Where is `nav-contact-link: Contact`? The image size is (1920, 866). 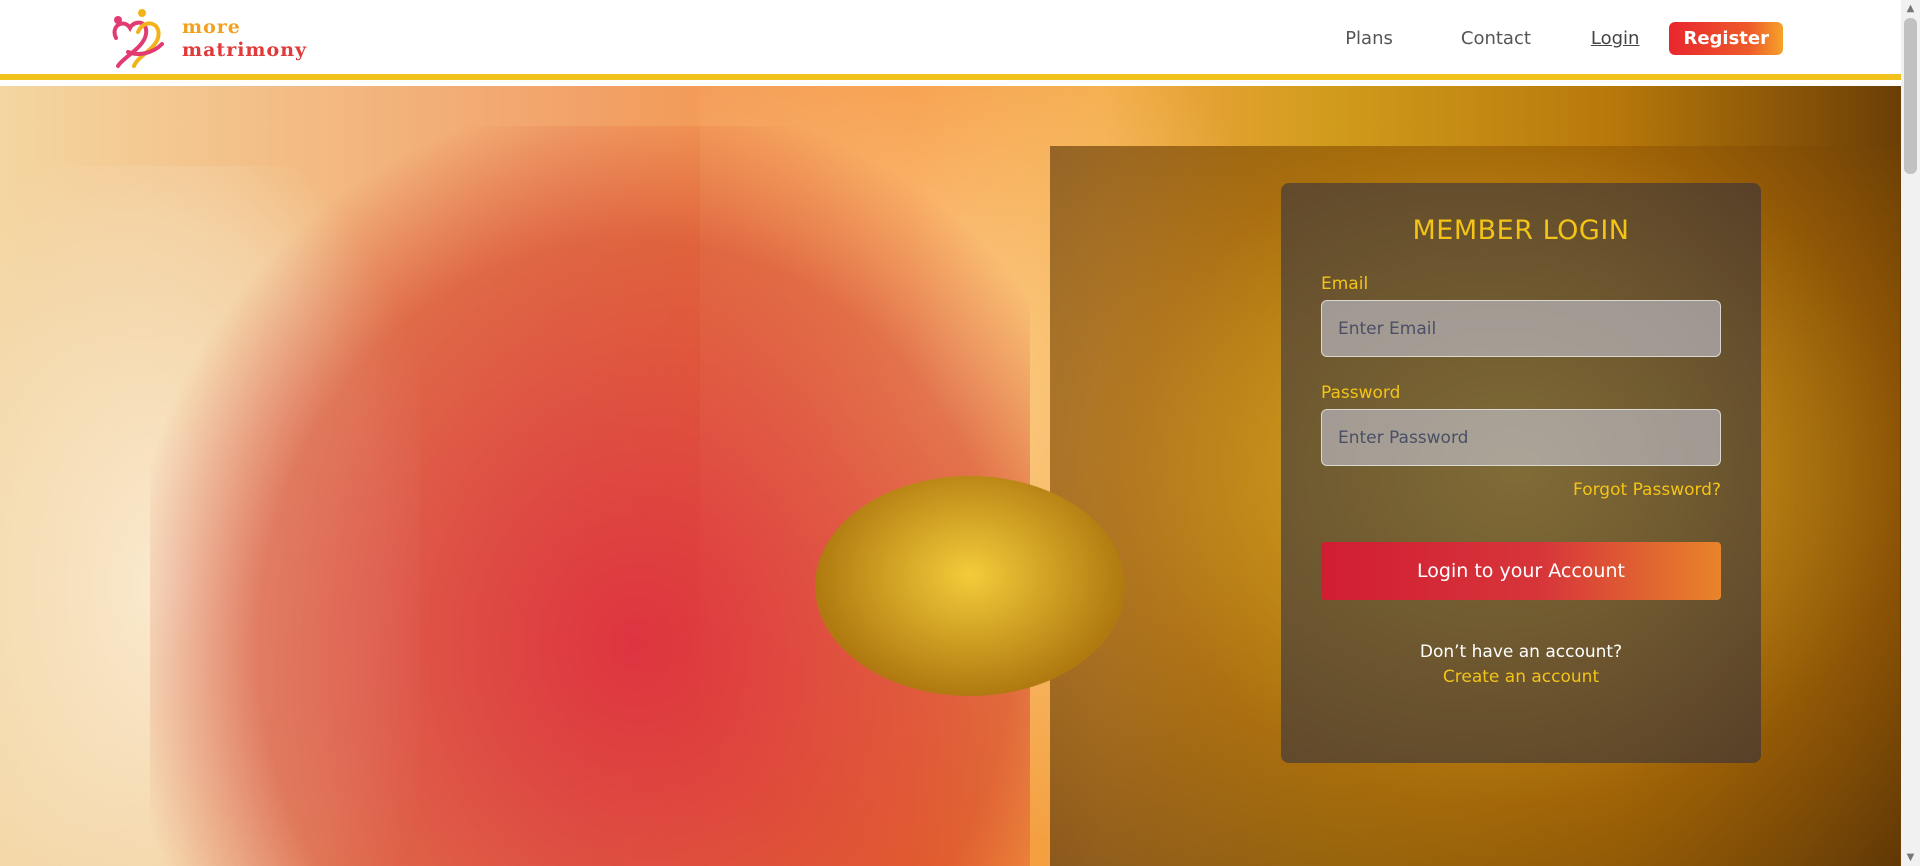 nav-contact-link: Contact is located at coordinates (1496, 38).